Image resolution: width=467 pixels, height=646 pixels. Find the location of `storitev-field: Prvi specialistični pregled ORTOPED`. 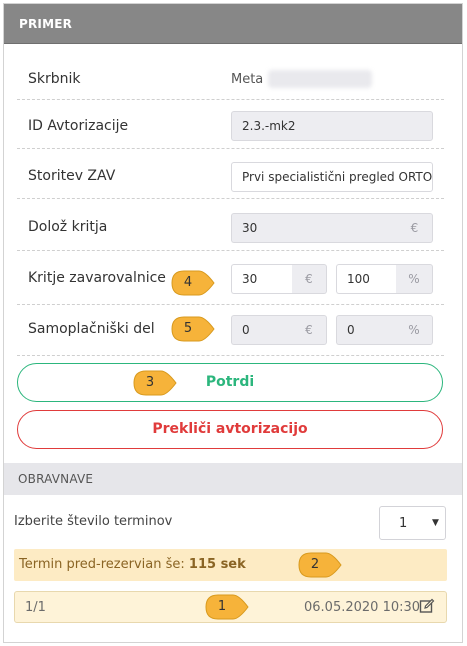

storitev-field: Prvi specialistični pregled ORTOPED is located at coordinates (332, 177).